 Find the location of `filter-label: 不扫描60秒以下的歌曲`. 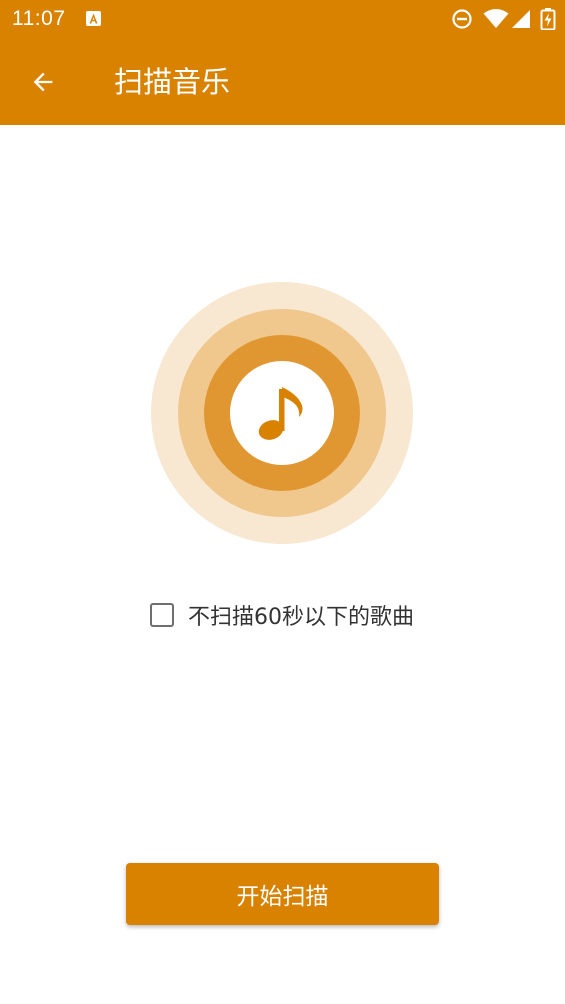

filter-label: 不扫描60秒以下的歌曲 is located at coordinates (301, 617).